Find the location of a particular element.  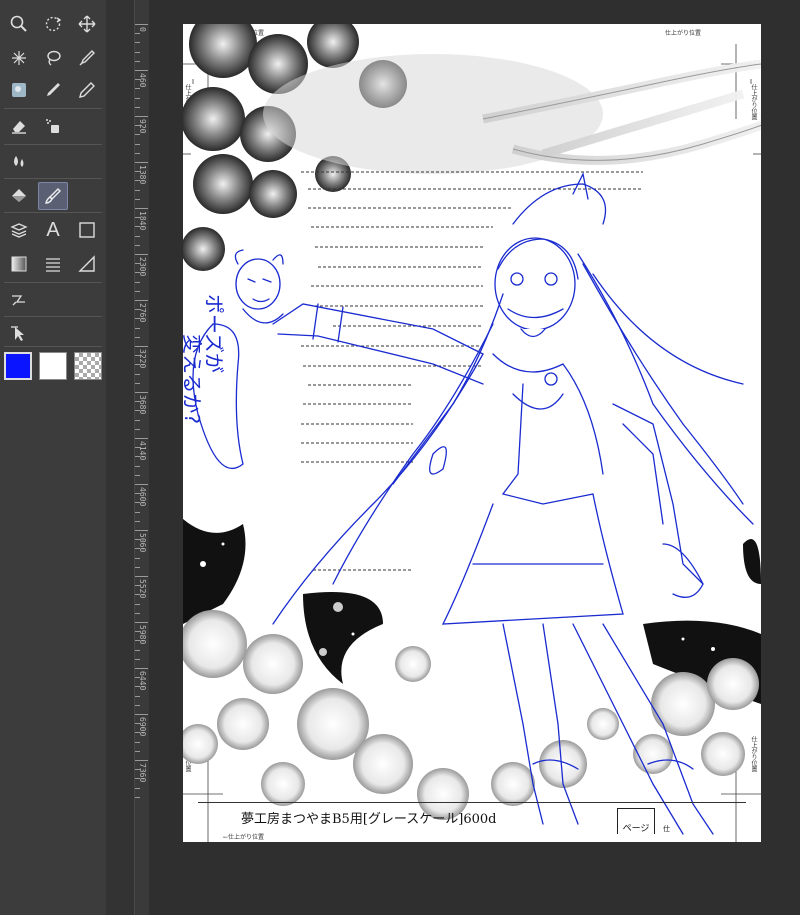

move-tool is located at coordinates (87, 24).